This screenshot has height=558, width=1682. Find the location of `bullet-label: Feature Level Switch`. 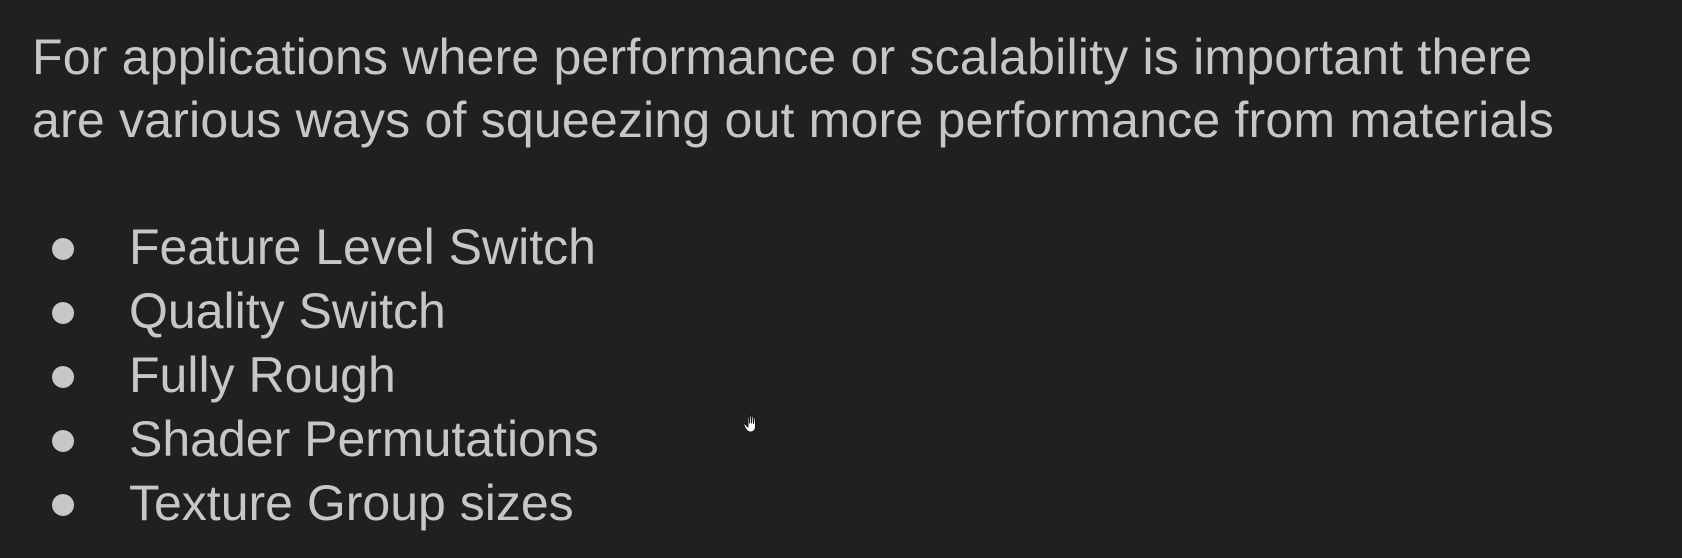

bullet-label: Feature Level Switch is located at coordinates (362, 247).